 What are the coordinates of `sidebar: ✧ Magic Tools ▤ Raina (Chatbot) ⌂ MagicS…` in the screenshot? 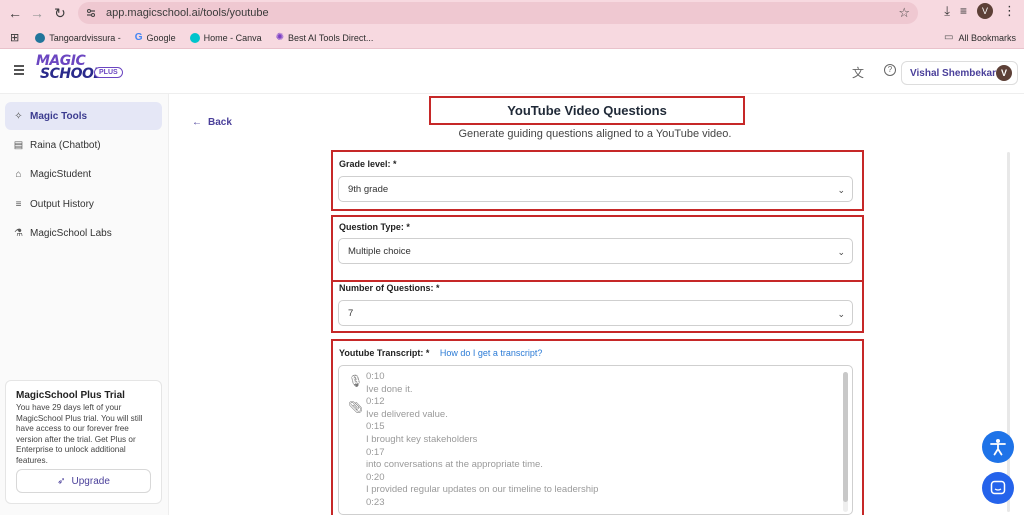 It's located at (84, 304).